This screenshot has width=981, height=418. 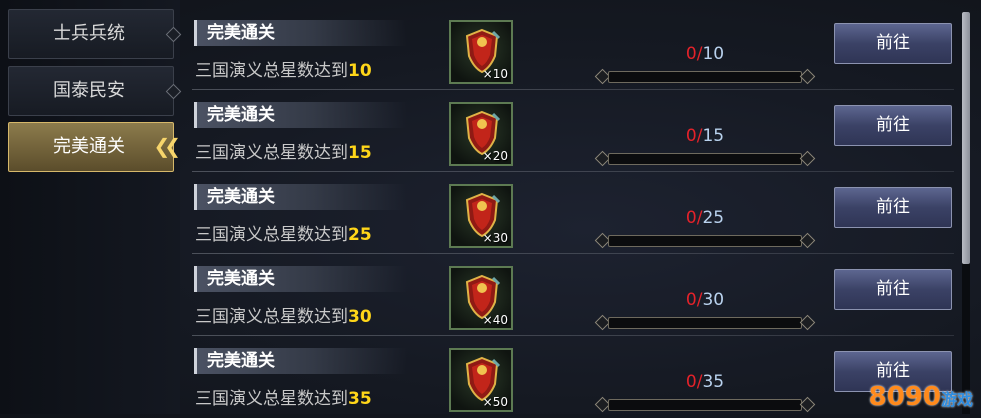 I want to click on progress-total: 10, so click(x=713, y=54).